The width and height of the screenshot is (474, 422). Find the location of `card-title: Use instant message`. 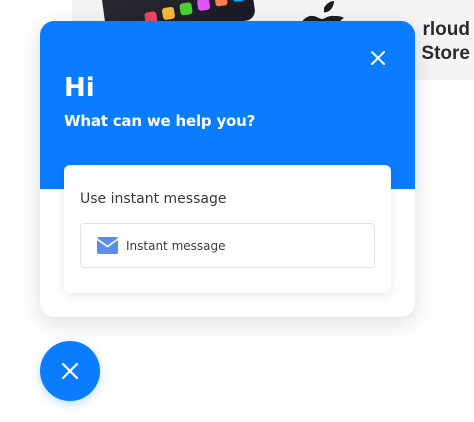

card-title: Use instant message is located at coordinates (153, 199).